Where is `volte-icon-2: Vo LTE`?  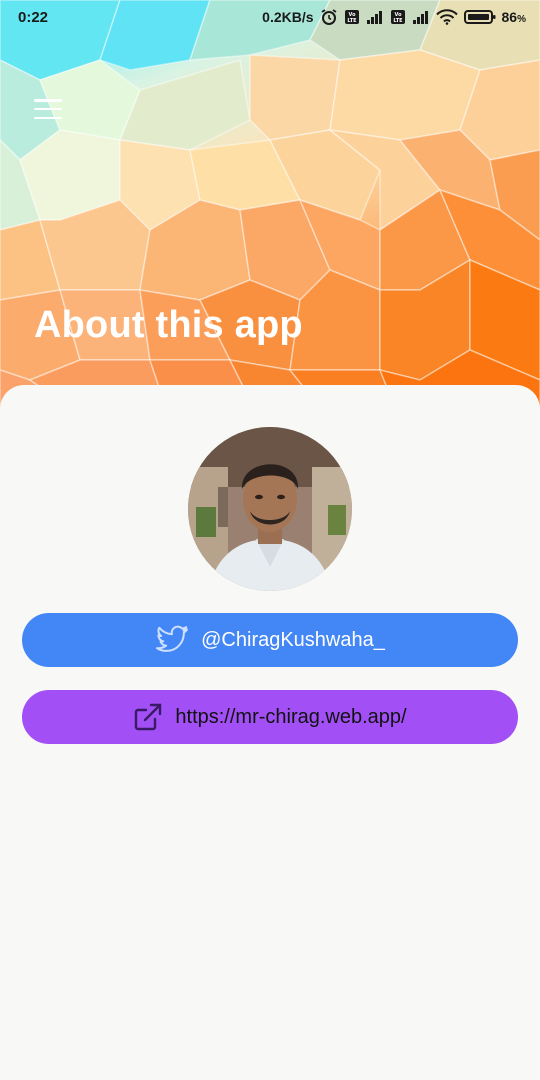
volte-icon-2: Vo LTE is located at coordinates (398, 17).